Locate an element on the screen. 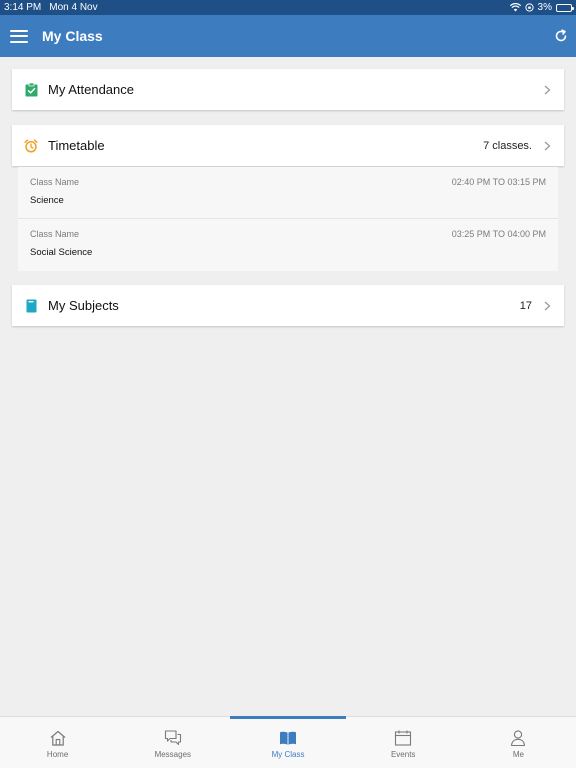  home-icon is located at coordinates (57, 738).